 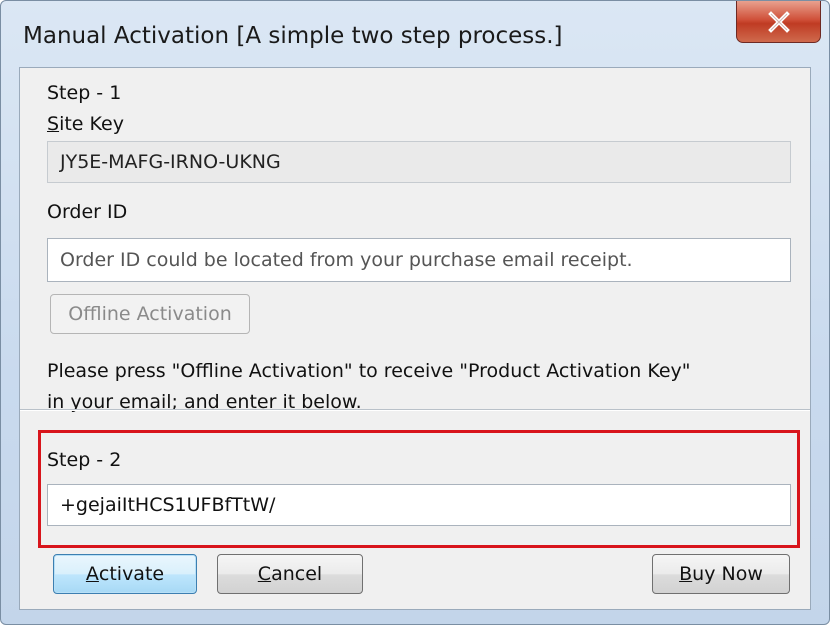 What do you see at coordinates (727, 574) in the screenshot?
I see `buy-now-label-rest: uy Now` at bounding box center [727, 574].